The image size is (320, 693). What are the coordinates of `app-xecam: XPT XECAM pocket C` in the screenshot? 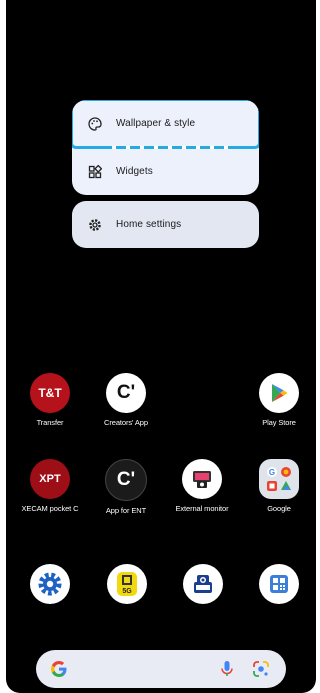 It's located at (50, 486).